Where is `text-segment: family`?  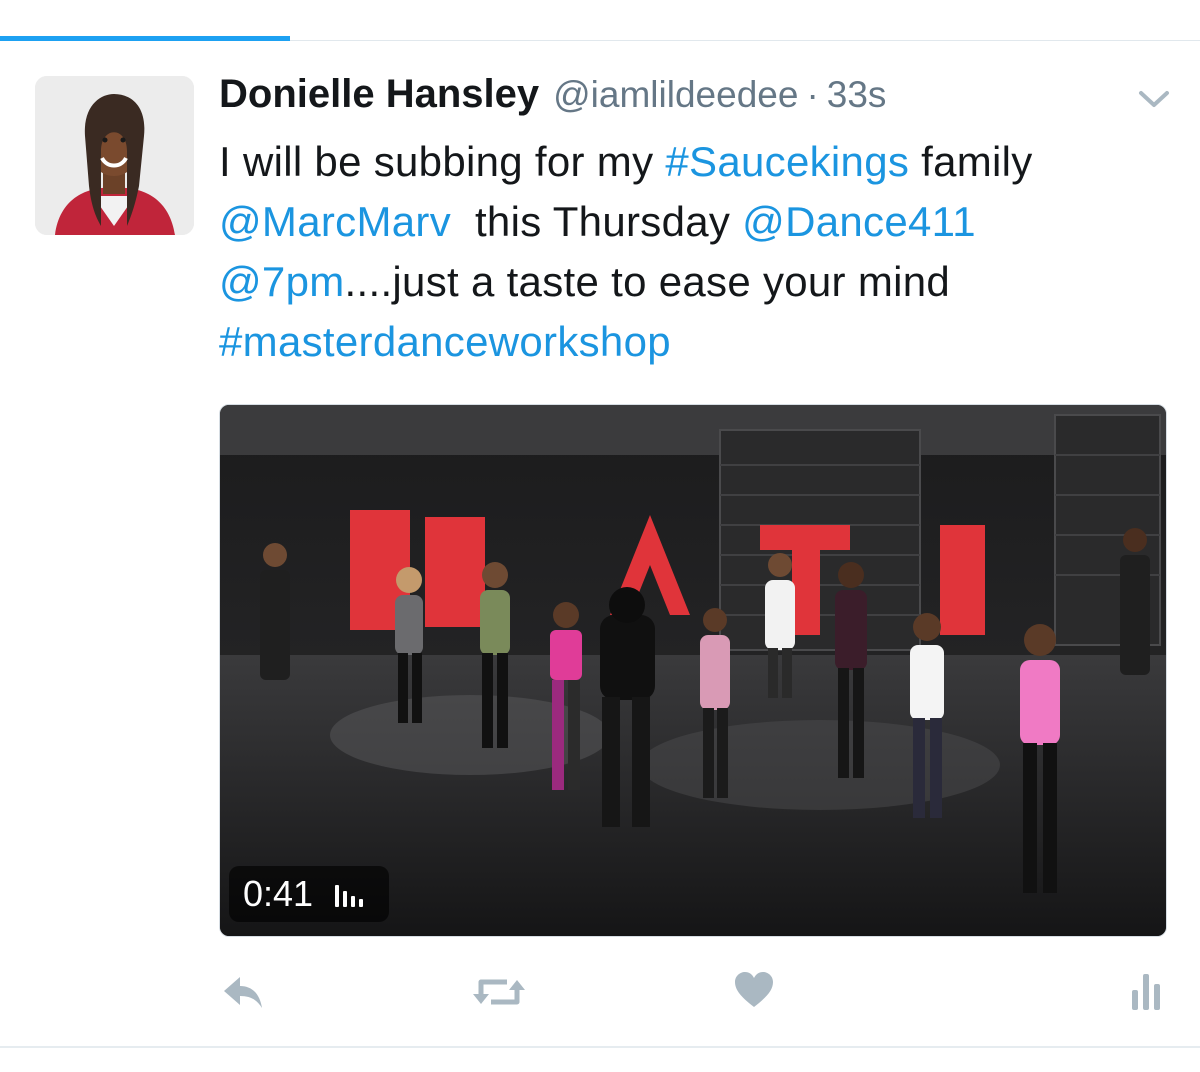
text-segment: family is located at coordinates (971, 161).